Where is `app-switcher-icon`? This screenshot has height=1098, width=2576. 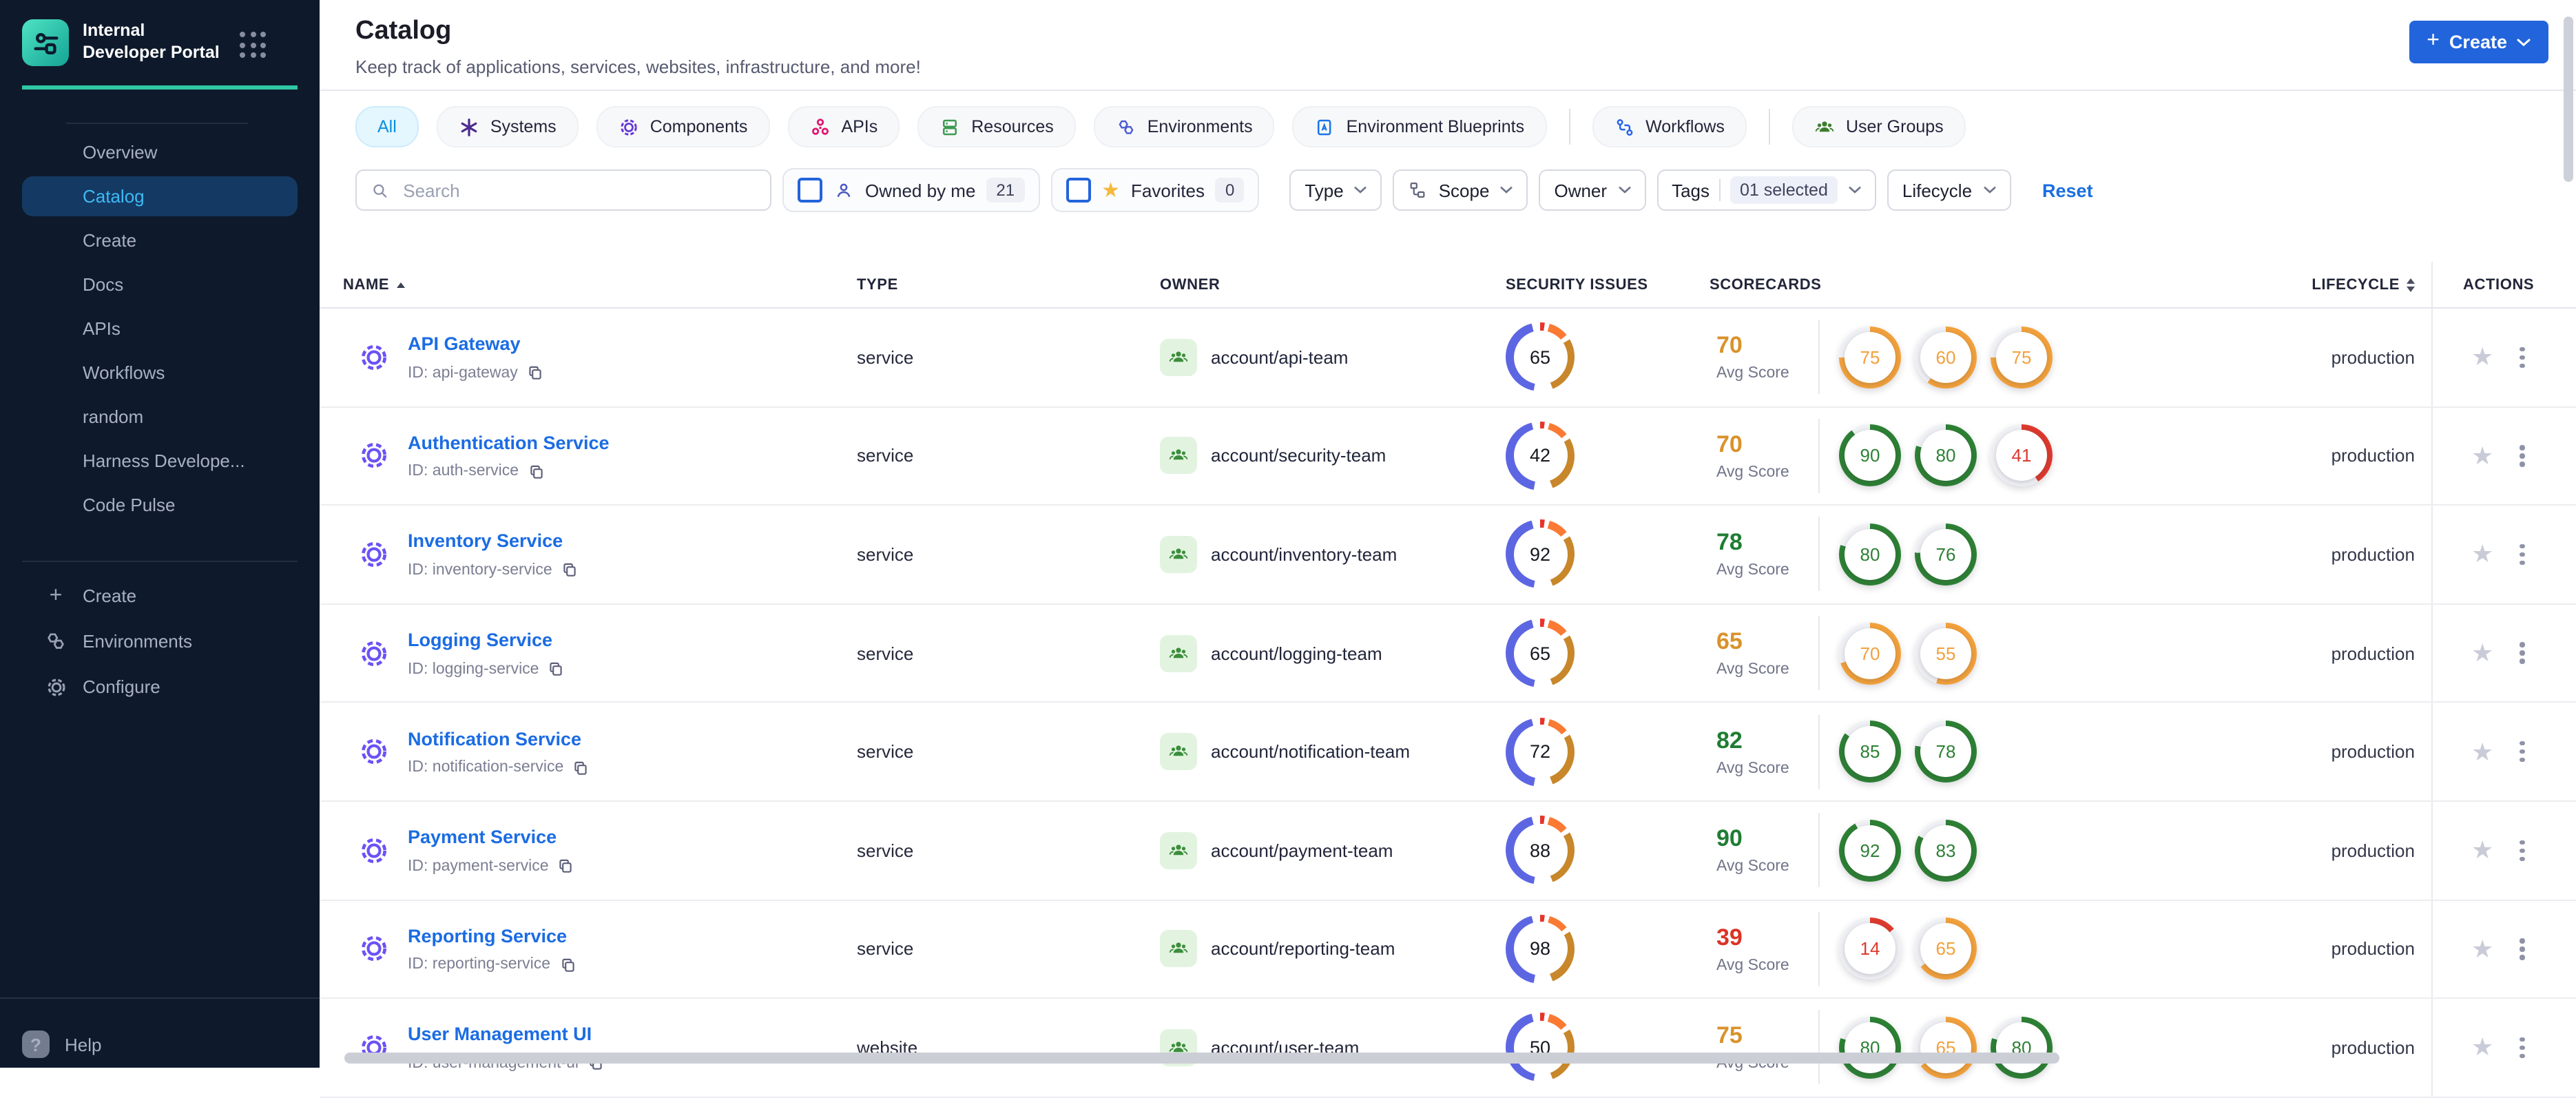 app-switcher-icon is located at coordinates (253, 45).